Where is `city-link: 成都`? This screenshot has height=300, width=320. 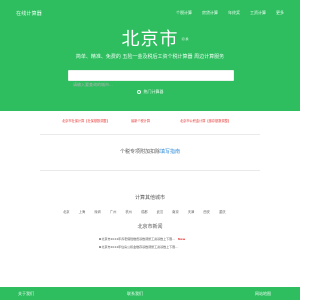 city-link: 成都 is located at coordinates (144, 211).